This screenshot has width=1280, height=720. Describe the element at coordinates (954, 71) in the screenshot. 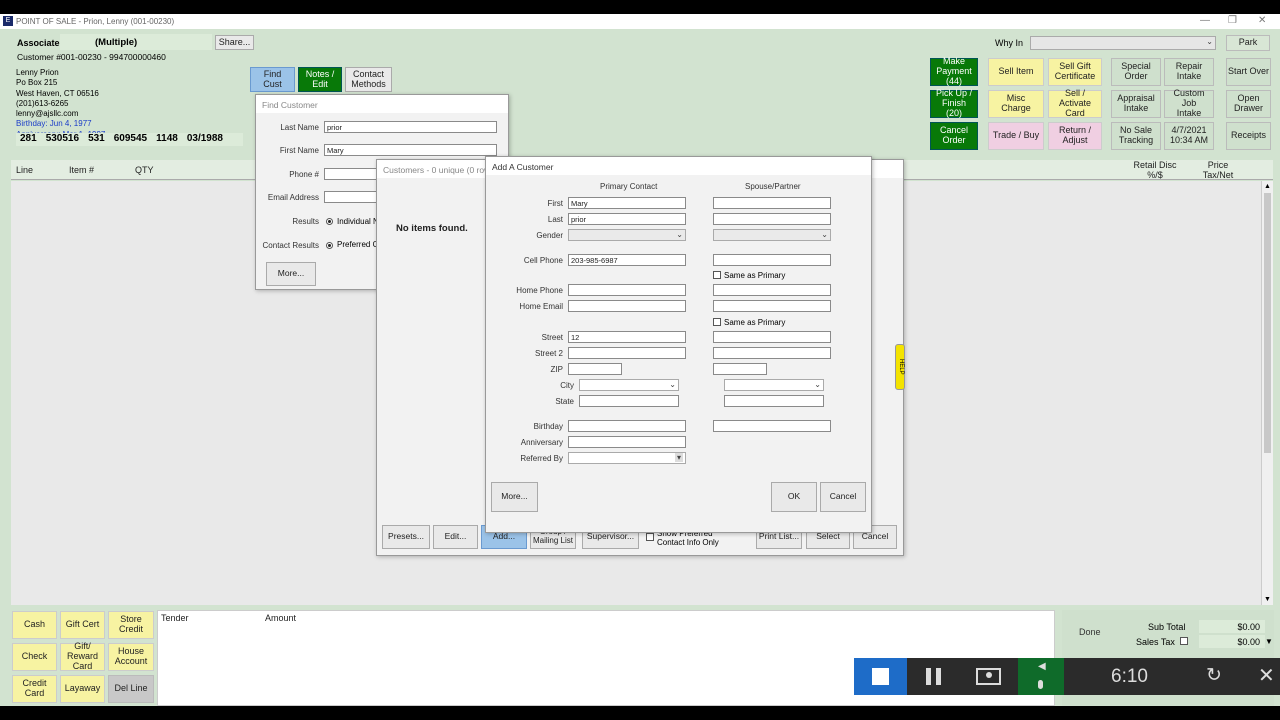

I see `make-payment-button: Make Payment (44)` at that location.